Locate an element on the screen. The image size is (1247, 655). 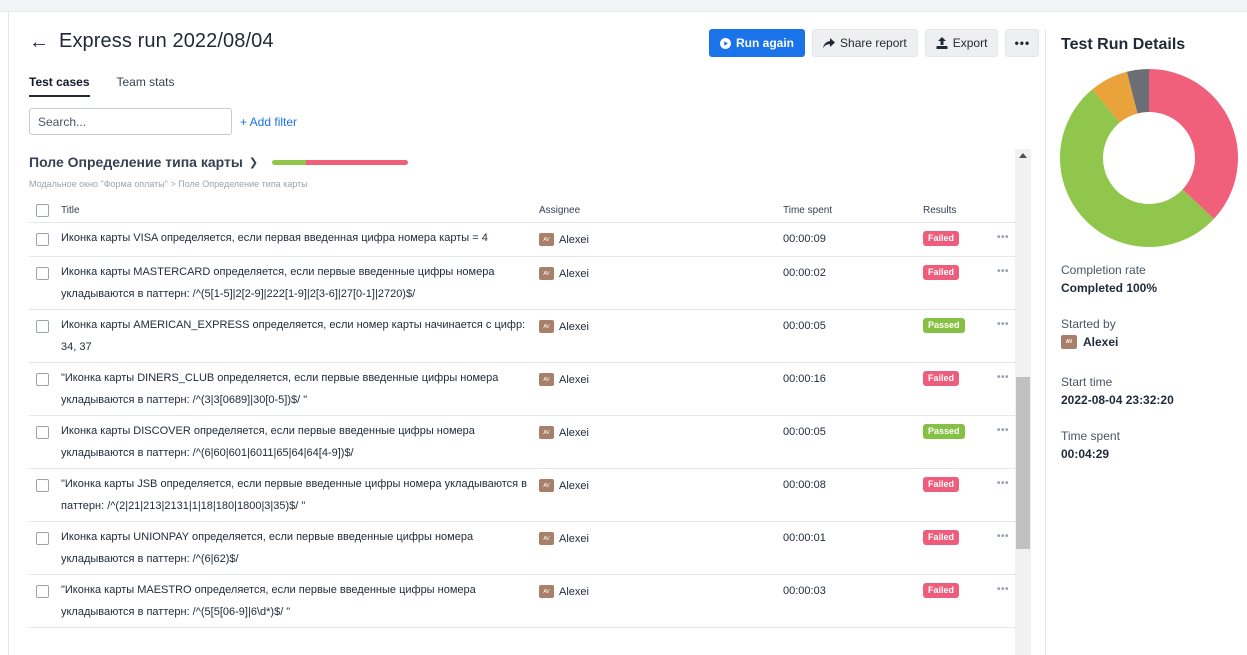
share-report-button: Share report is located at coordinates (865, 43).